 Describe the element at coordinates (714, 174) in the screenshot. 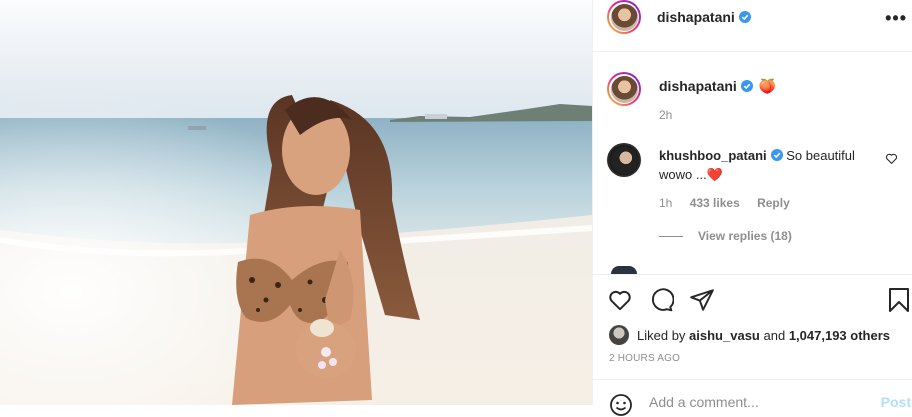

I see `heart-emoji: ❤️` at that location.